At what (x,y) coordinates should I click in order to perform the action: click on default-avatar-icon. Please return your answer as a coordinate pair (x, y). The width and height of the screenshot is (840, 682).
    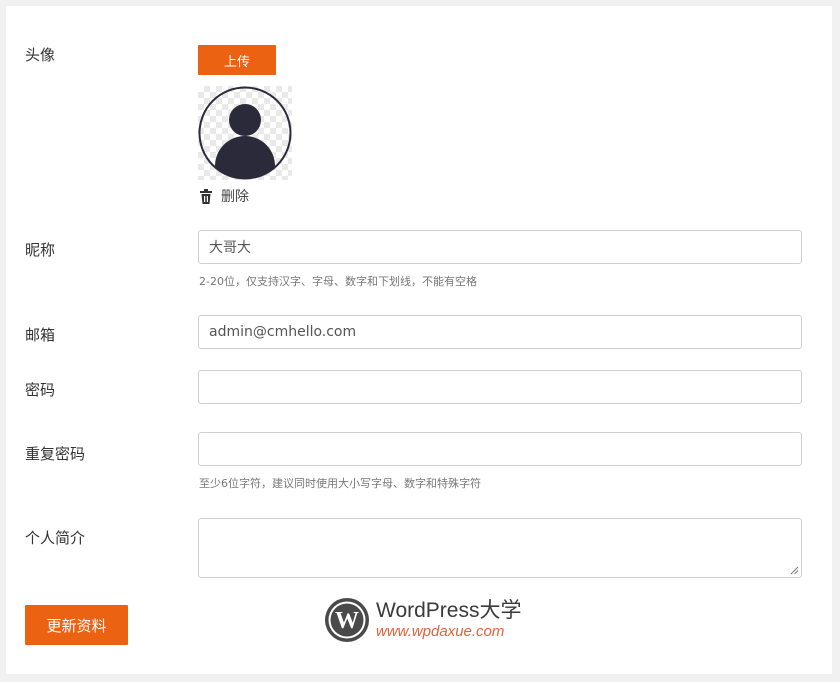
    Looking at the image, I should click on (245, 133).